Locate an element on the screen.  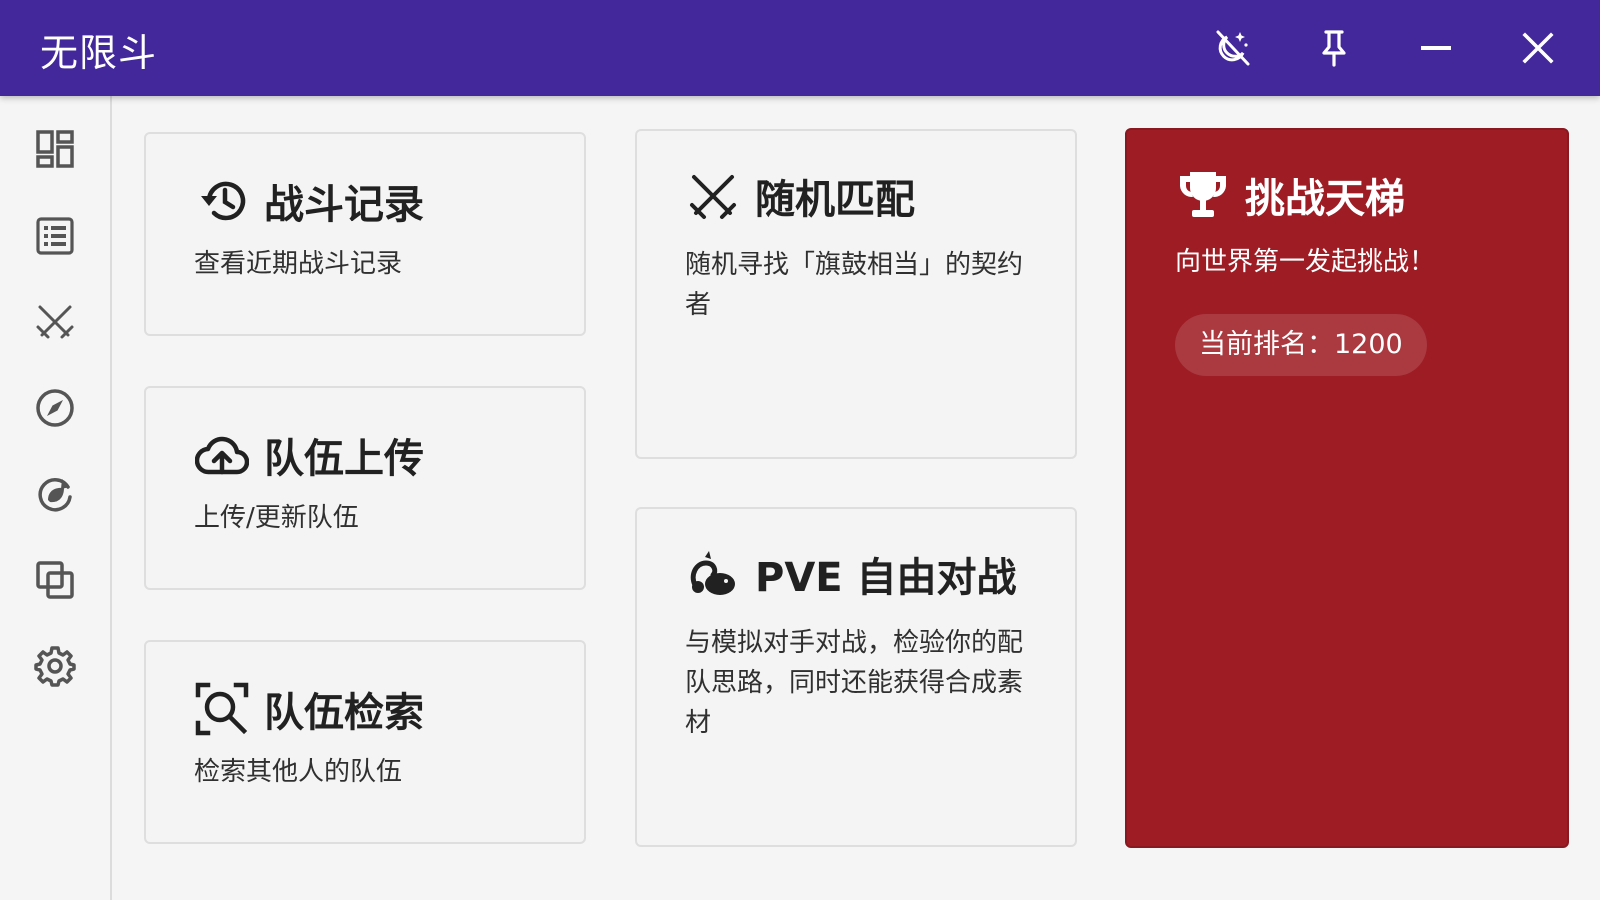
theme-toggle-button is located at coordinates (1232, 48).